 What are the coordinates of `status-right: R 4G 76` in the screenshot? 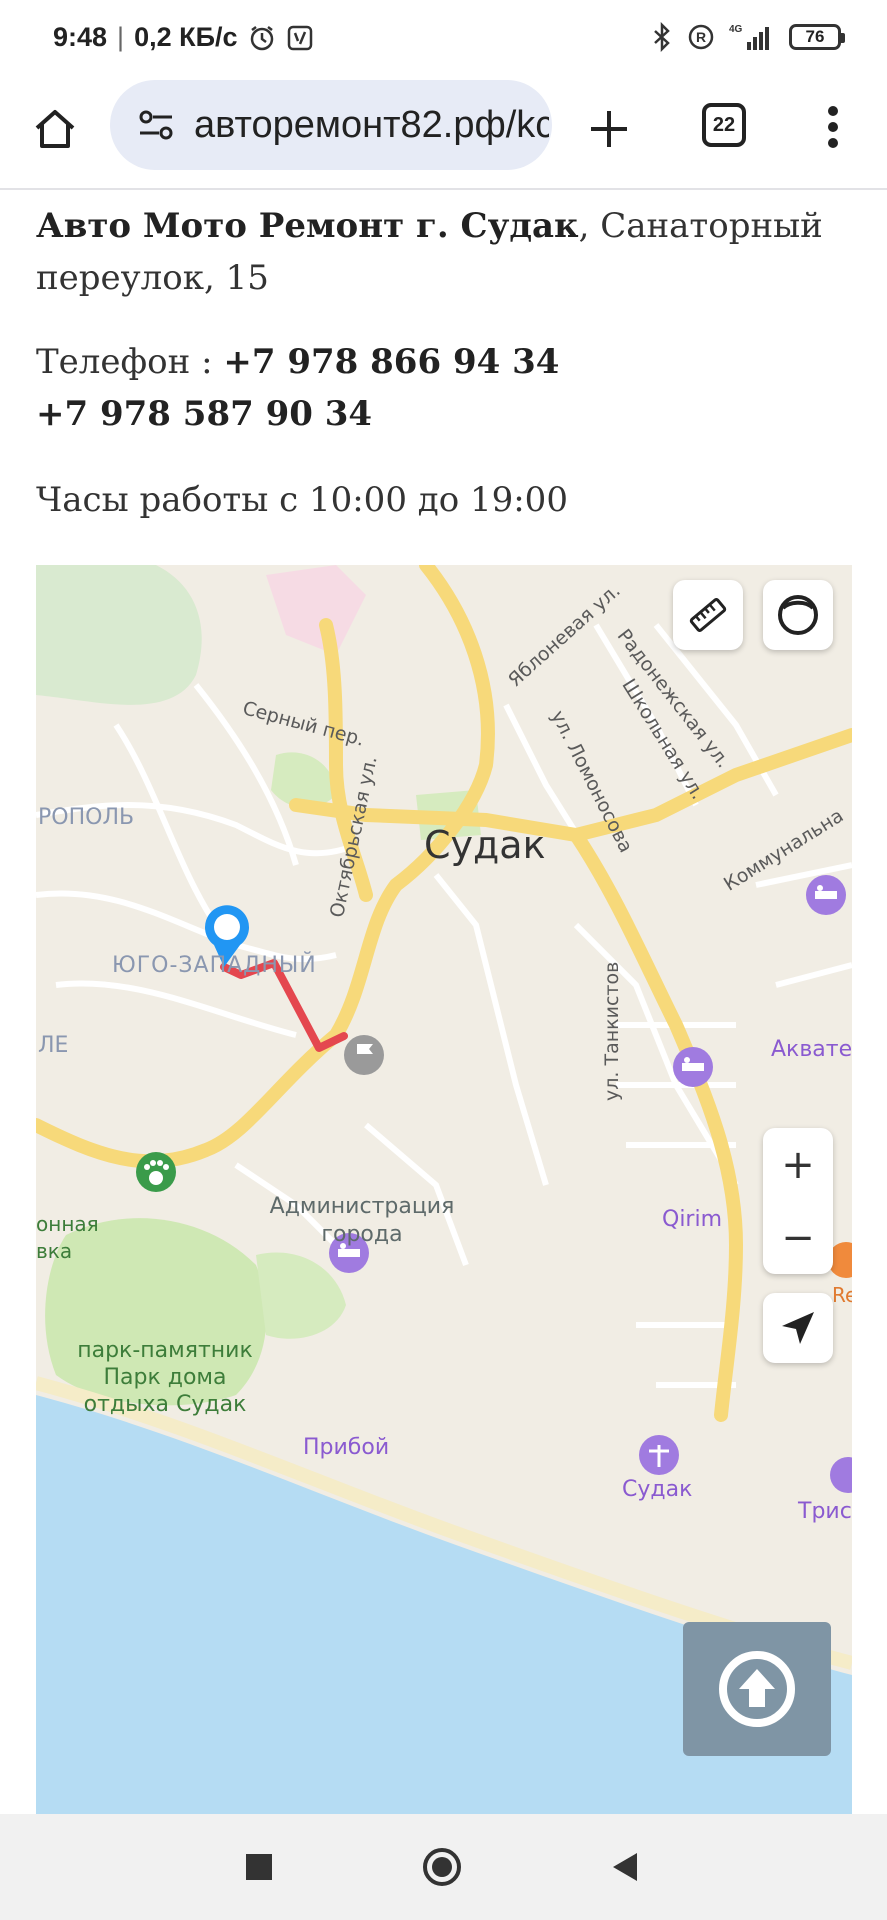 It's located at (748, 37).